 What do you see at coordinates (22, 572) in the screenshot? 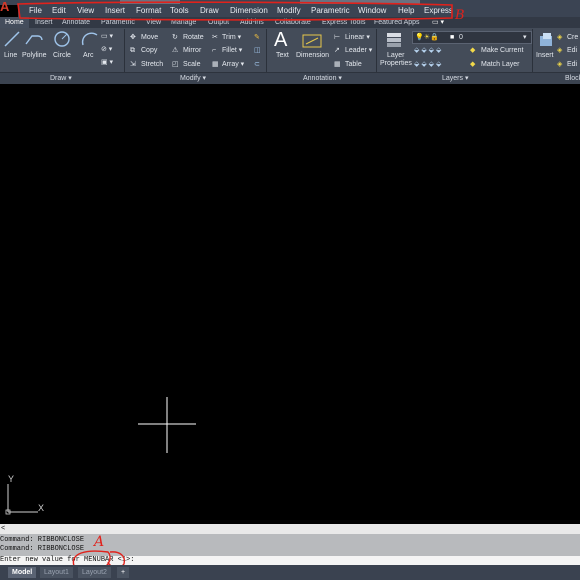
I see `tab-model: Model` at bounding box center [22, 572].